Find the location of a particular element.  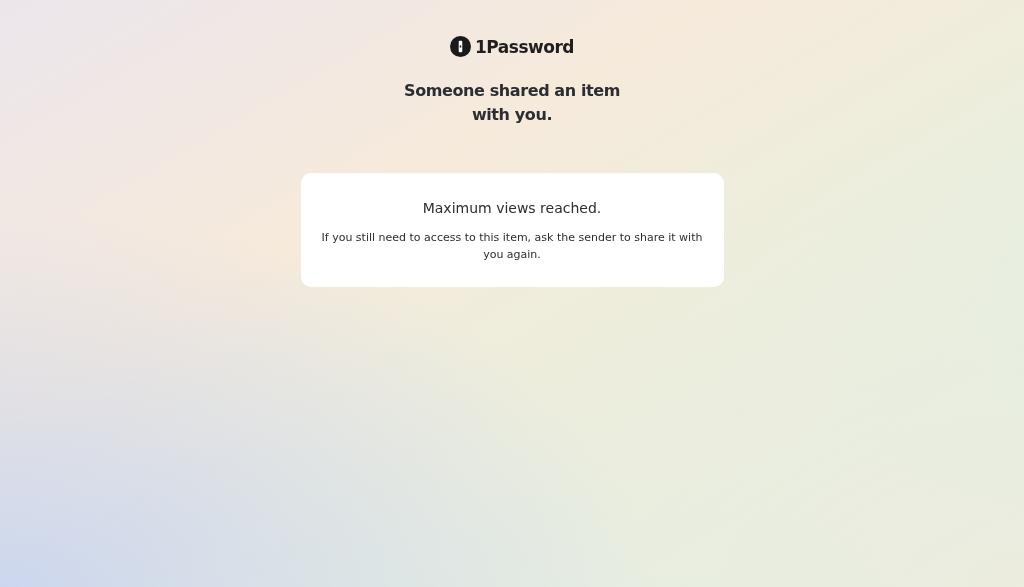

card-message: If you still need to access to this item, ask the sender to share it with you again. is located at coordinates (512, 246).